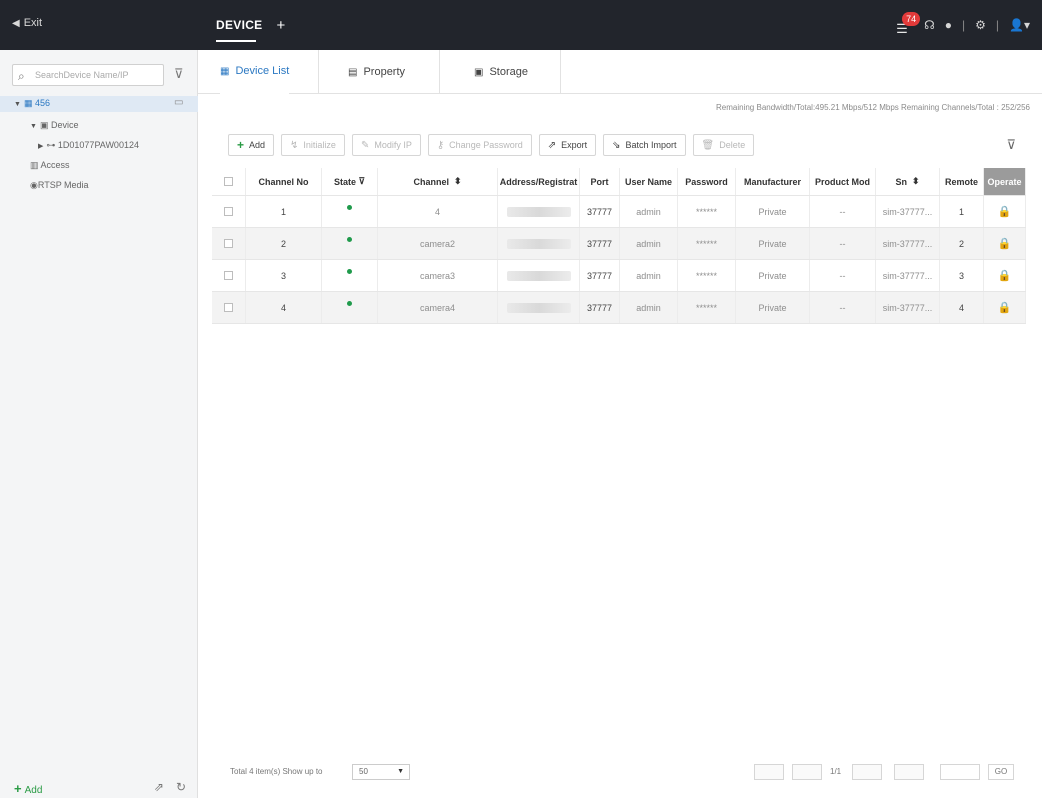 The height and width of the screenshot is (798, 1042). Describe the element at coordinates (960, 772) in the screenshot. I see `page-jump-input` at that location.